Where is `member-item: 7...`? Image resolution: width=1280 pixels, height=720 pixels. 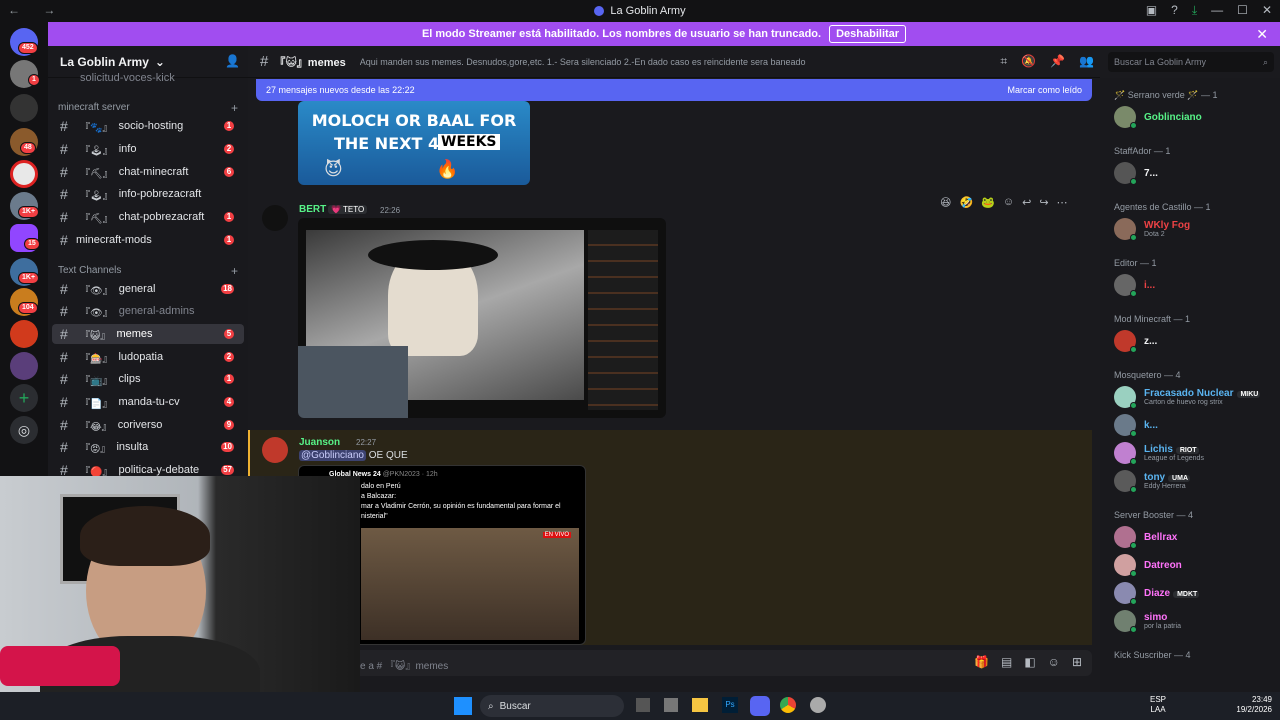 member-item: 7... is located at coordinates (1136, 173).